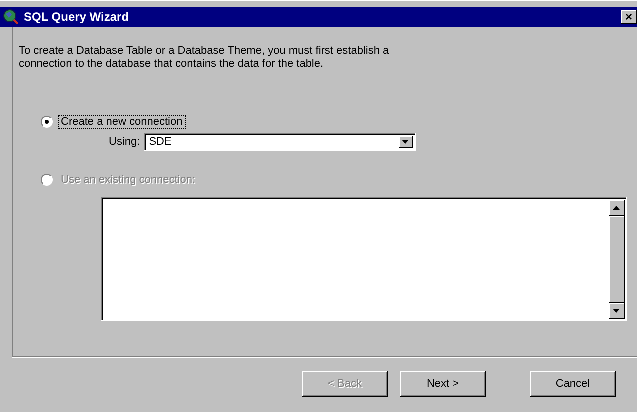  What do you see at coordinates (573, 384) in the screenshot?
I see `wizard-button: Cancel` at bounding box center [573, 384].